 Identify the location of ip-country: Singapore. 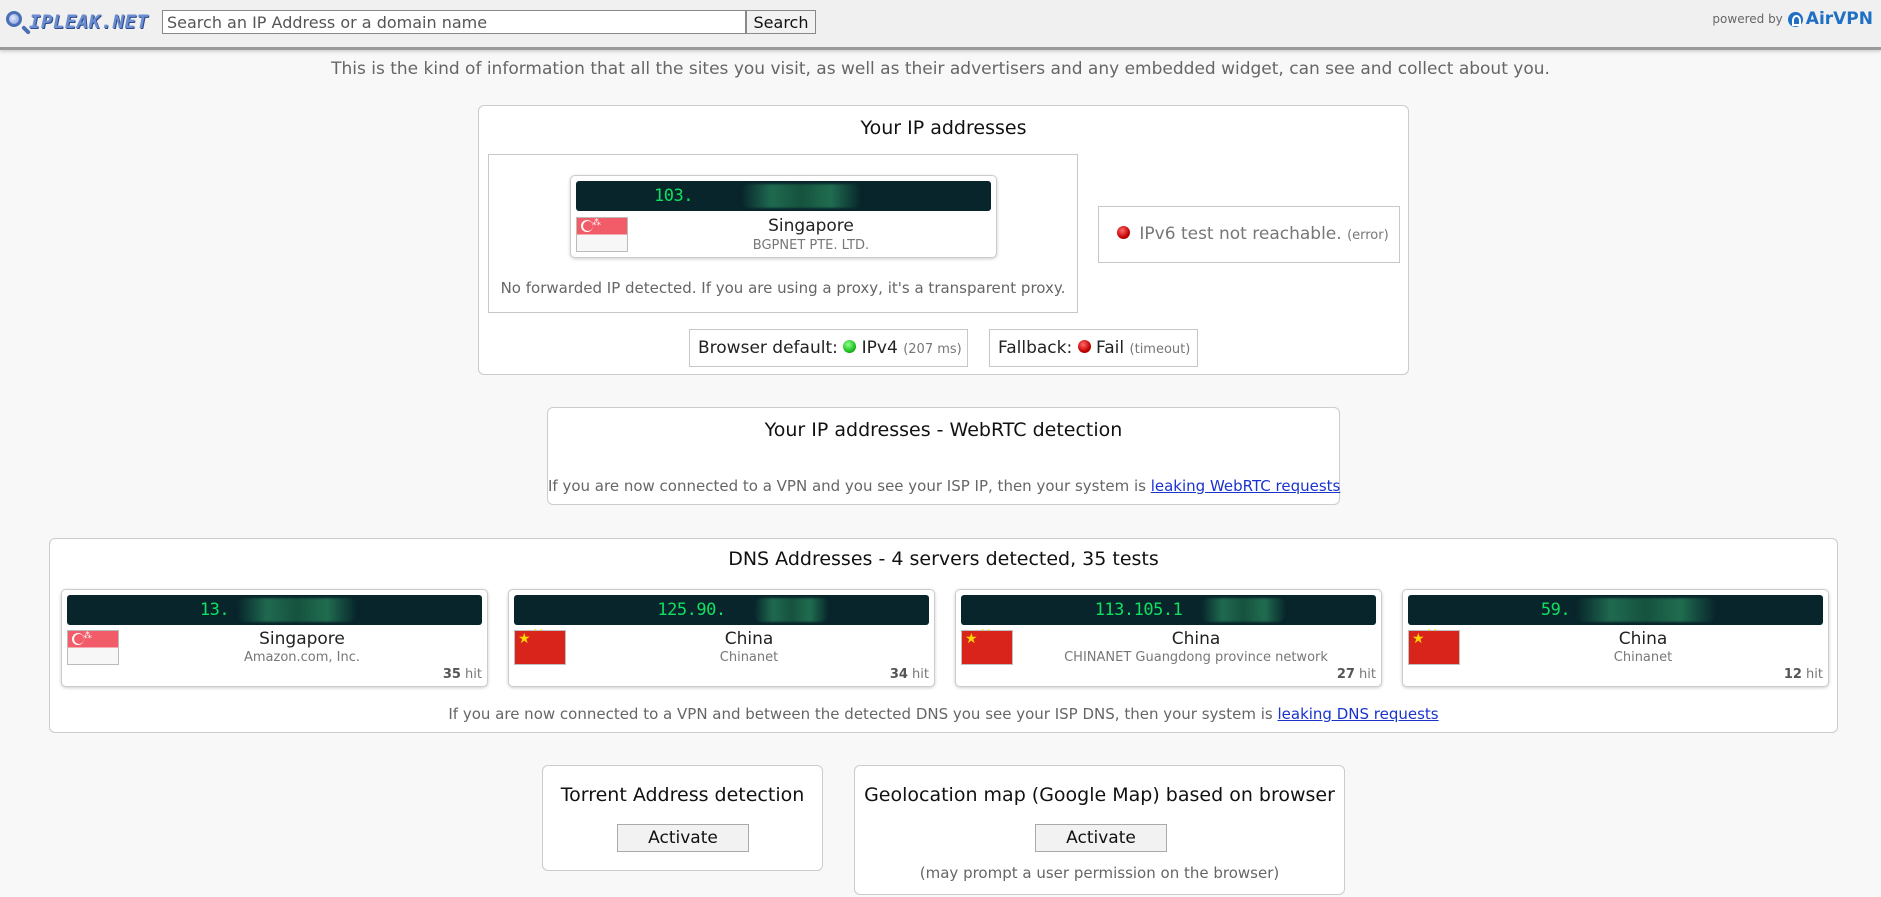
(811, 226).